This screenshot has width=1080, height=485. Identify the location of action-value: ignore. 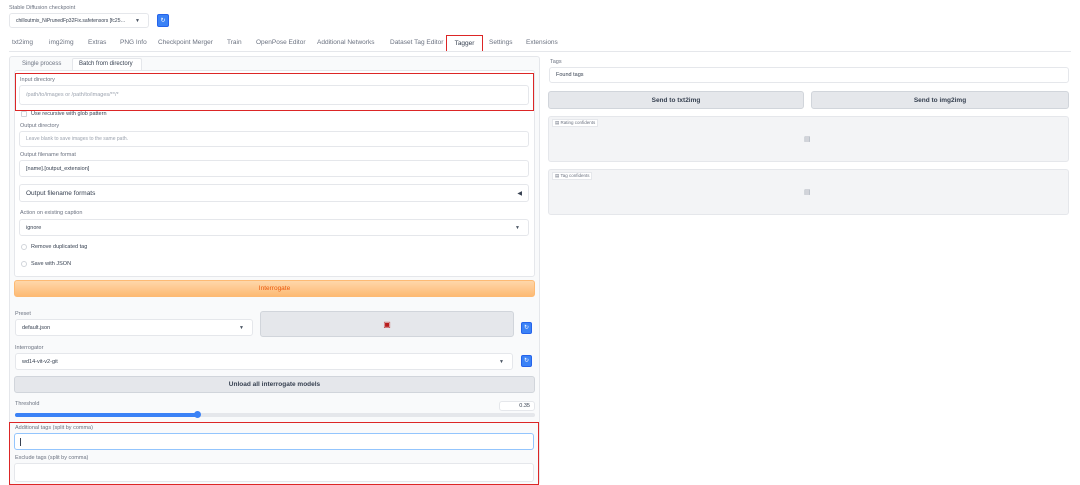
(34, 227).